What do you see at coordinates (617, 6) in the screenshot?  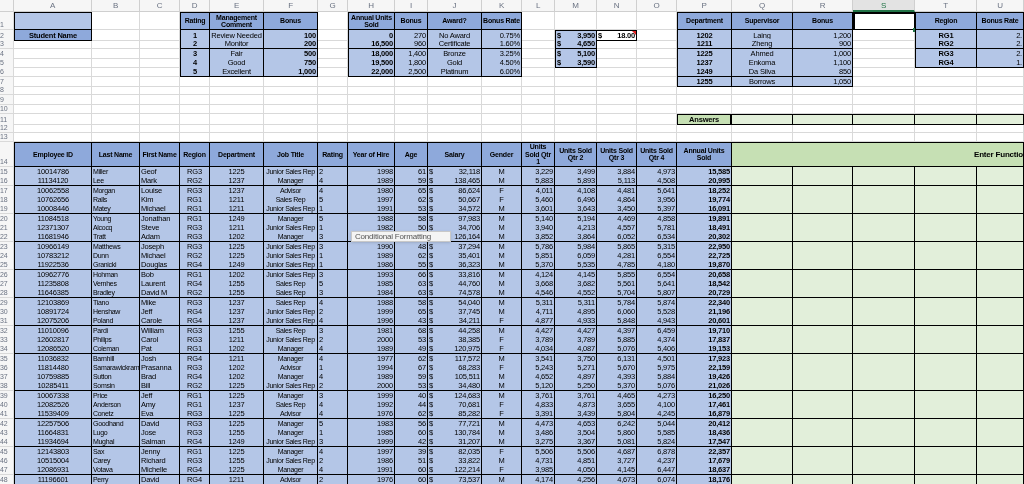 I see `column-header: N` at bounding box center [617, 6].